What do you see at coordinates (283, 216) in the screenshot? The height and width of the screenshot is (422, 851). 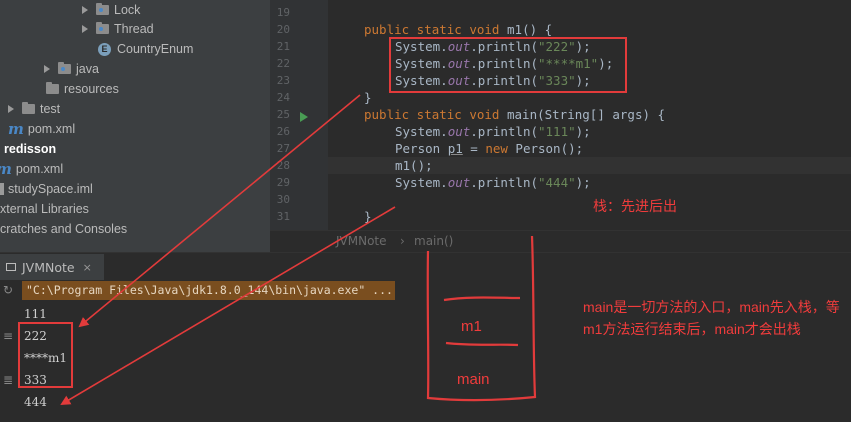 I see `line-number: 31` at bounding box center [283, 216].